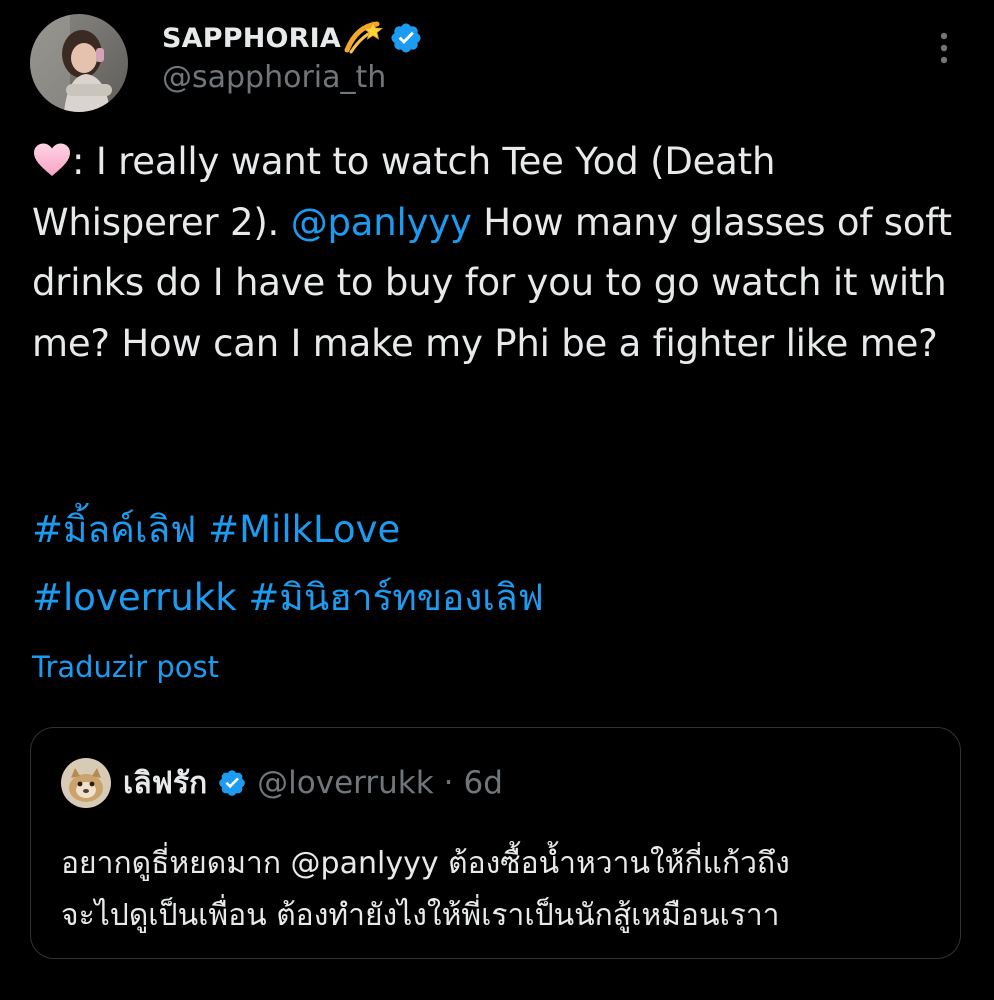  I want to click on hashtag-link: #loverrukk, so click(134, 597).